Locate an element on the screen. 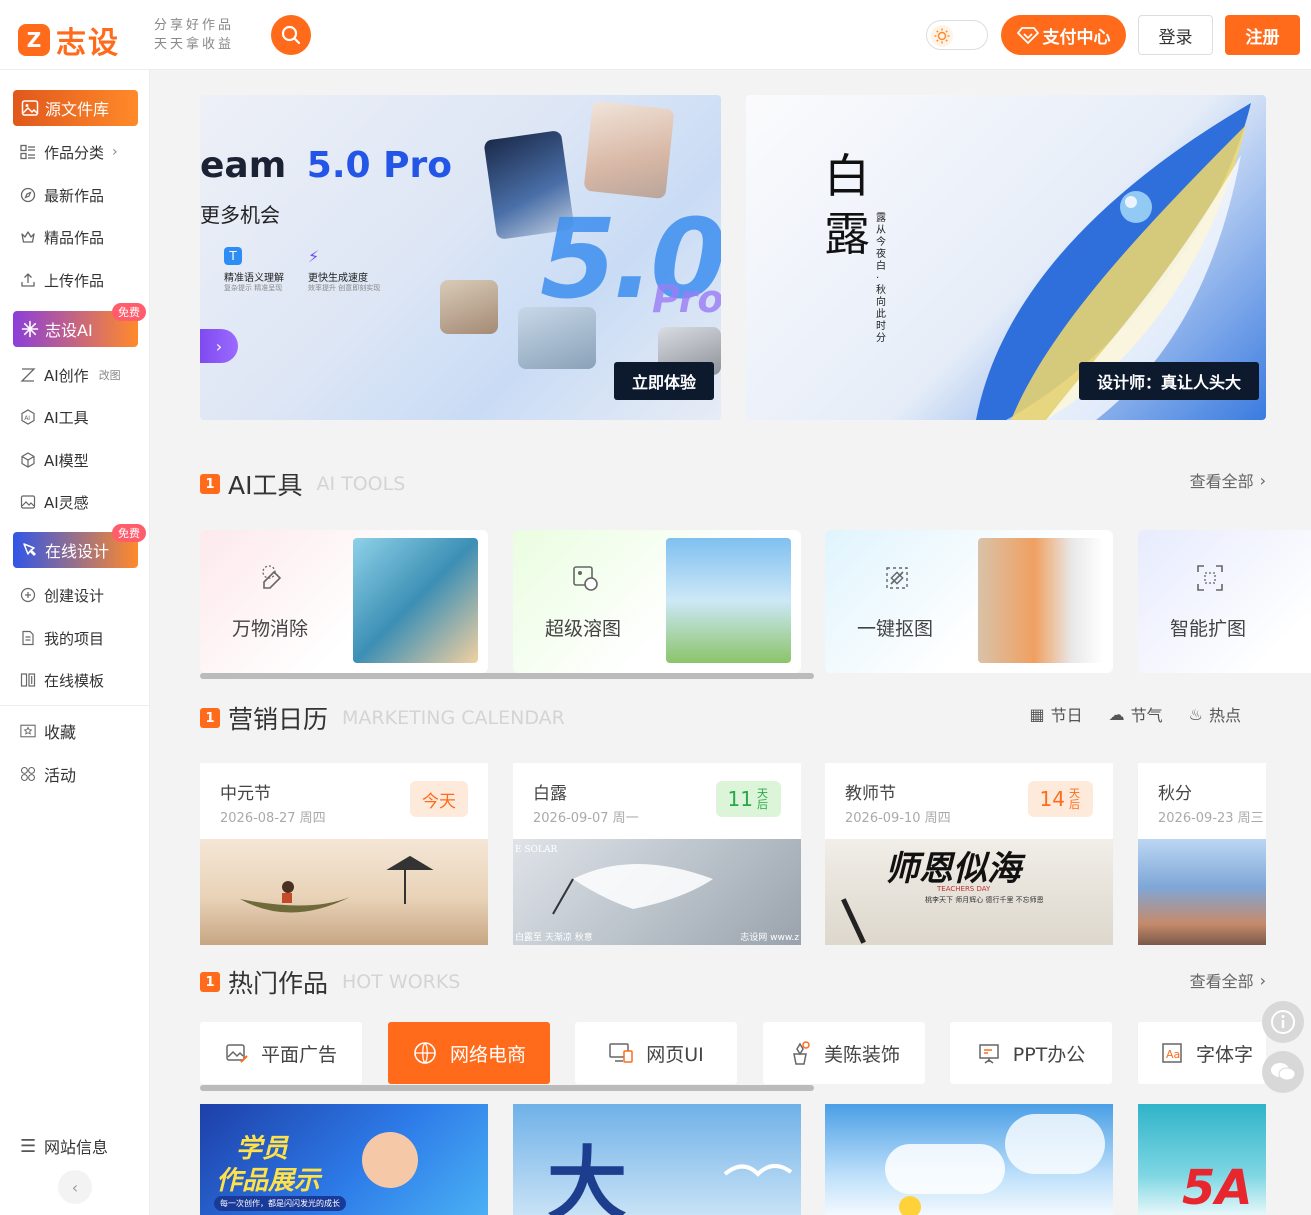 Image resolution: width=1311 pixels, height=1215 pixels. tool-card-expand: 智能扩图 is located at coordinates (1224, 601).